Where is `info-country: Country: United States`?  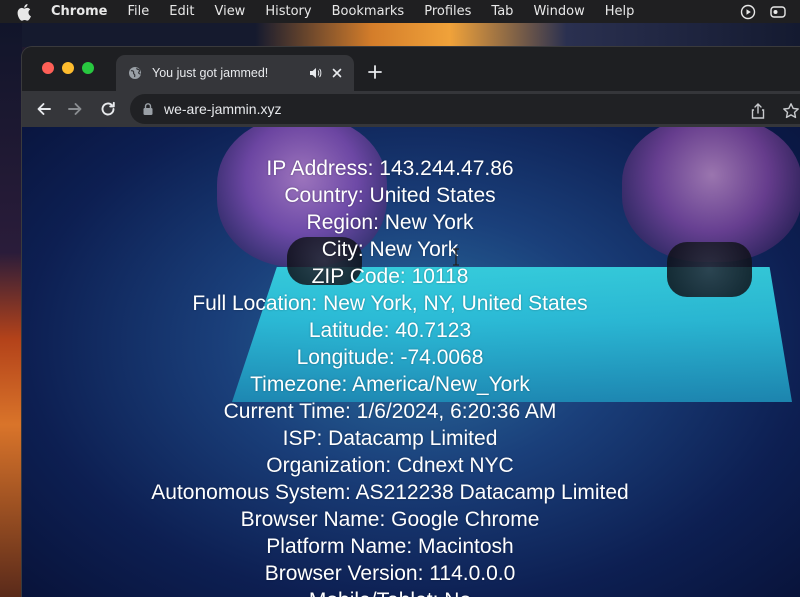 info-country: Country: United States is located at coordinates (390, 195).